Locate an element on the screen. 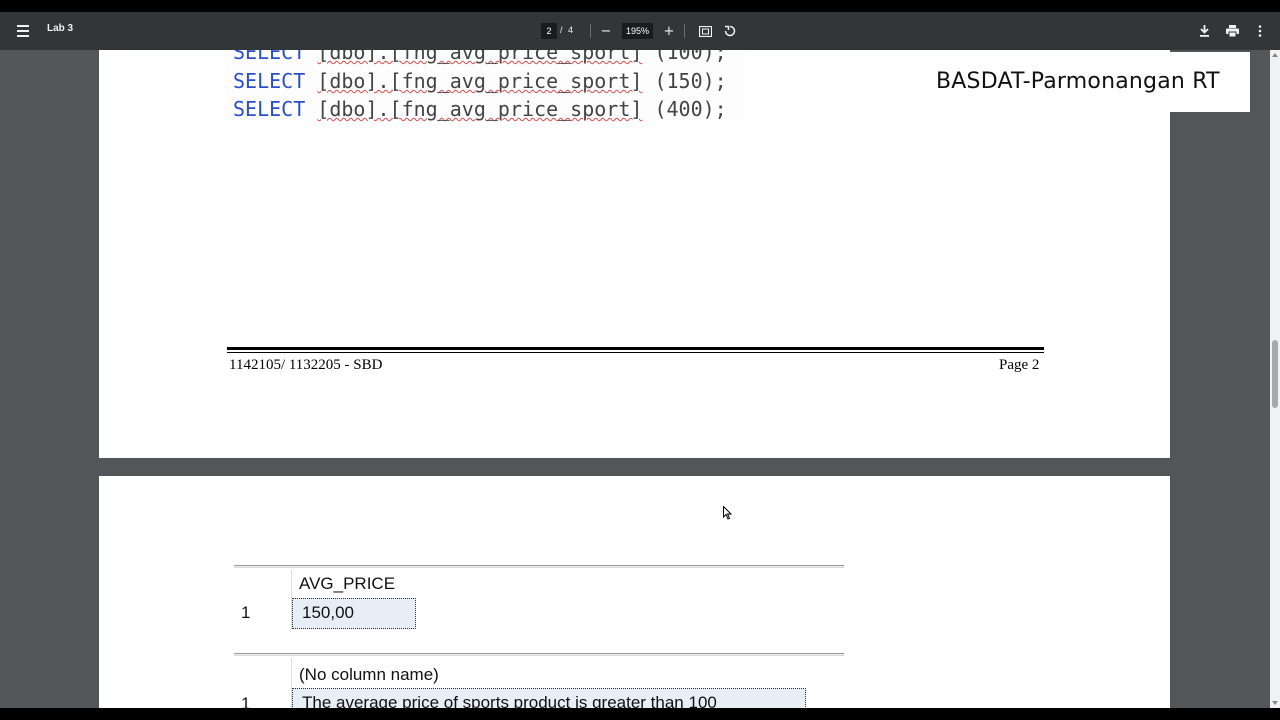 The image size is (1280, 720). minus-icon: − is located at coordinates (606, 31).